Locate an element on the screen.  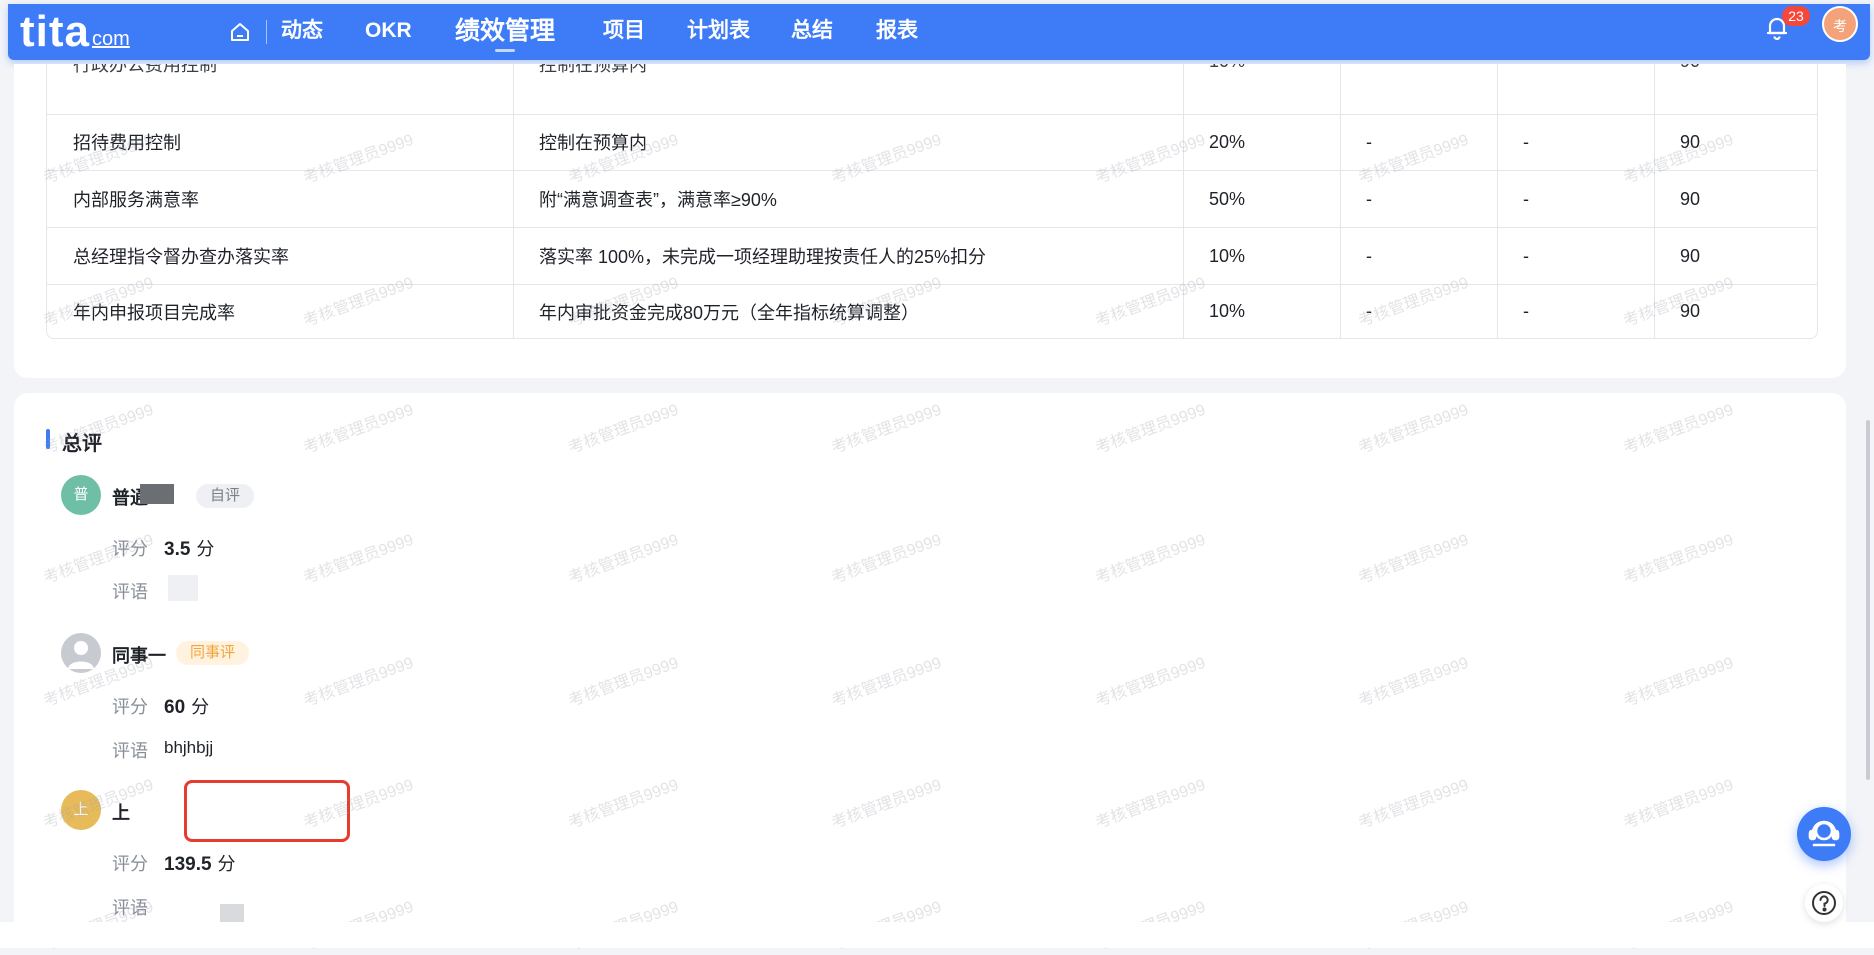
top-nav-bar: tita com 动态 OKR 绩效管理 项目 计划表 总结 报表 is located at coordinates (939, 32).